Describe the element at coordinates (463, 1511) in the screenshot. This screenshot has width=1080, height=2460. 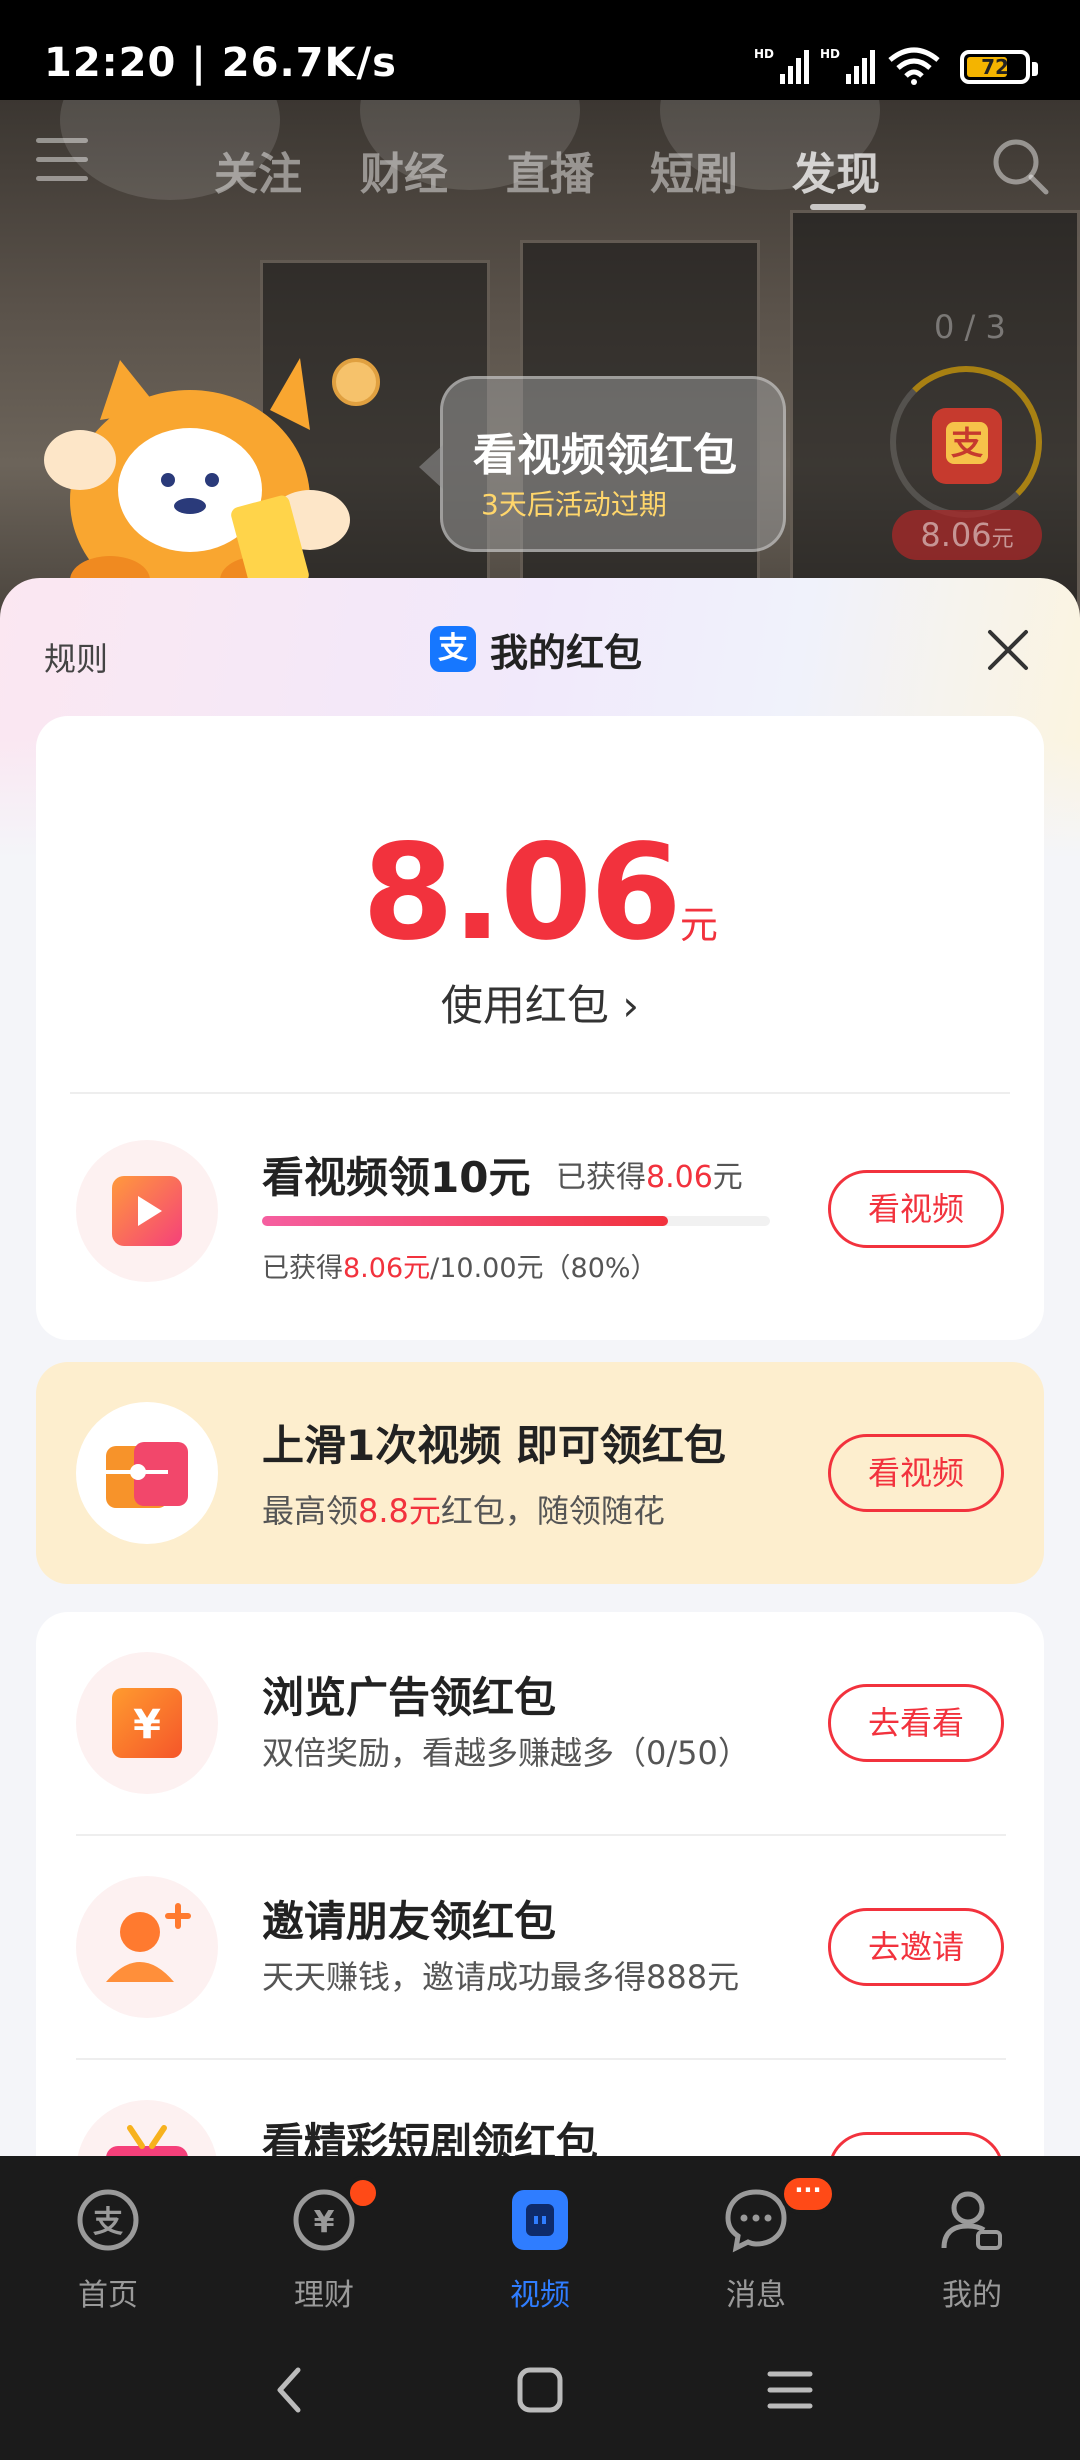
I see `swipe-task-subtitle: 最高领8.8元红包，随领随花` at that location.